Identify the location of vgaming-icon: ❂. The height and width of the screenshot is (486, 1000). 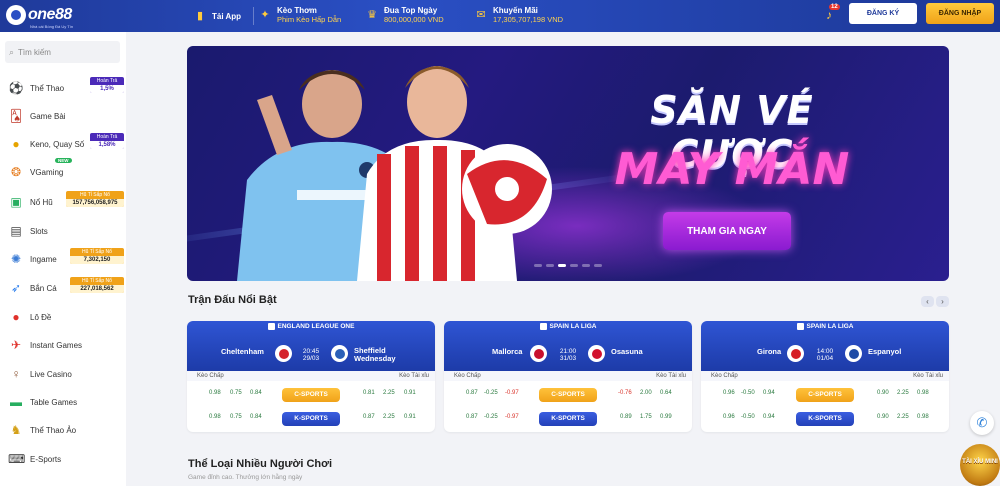
(16, 172).